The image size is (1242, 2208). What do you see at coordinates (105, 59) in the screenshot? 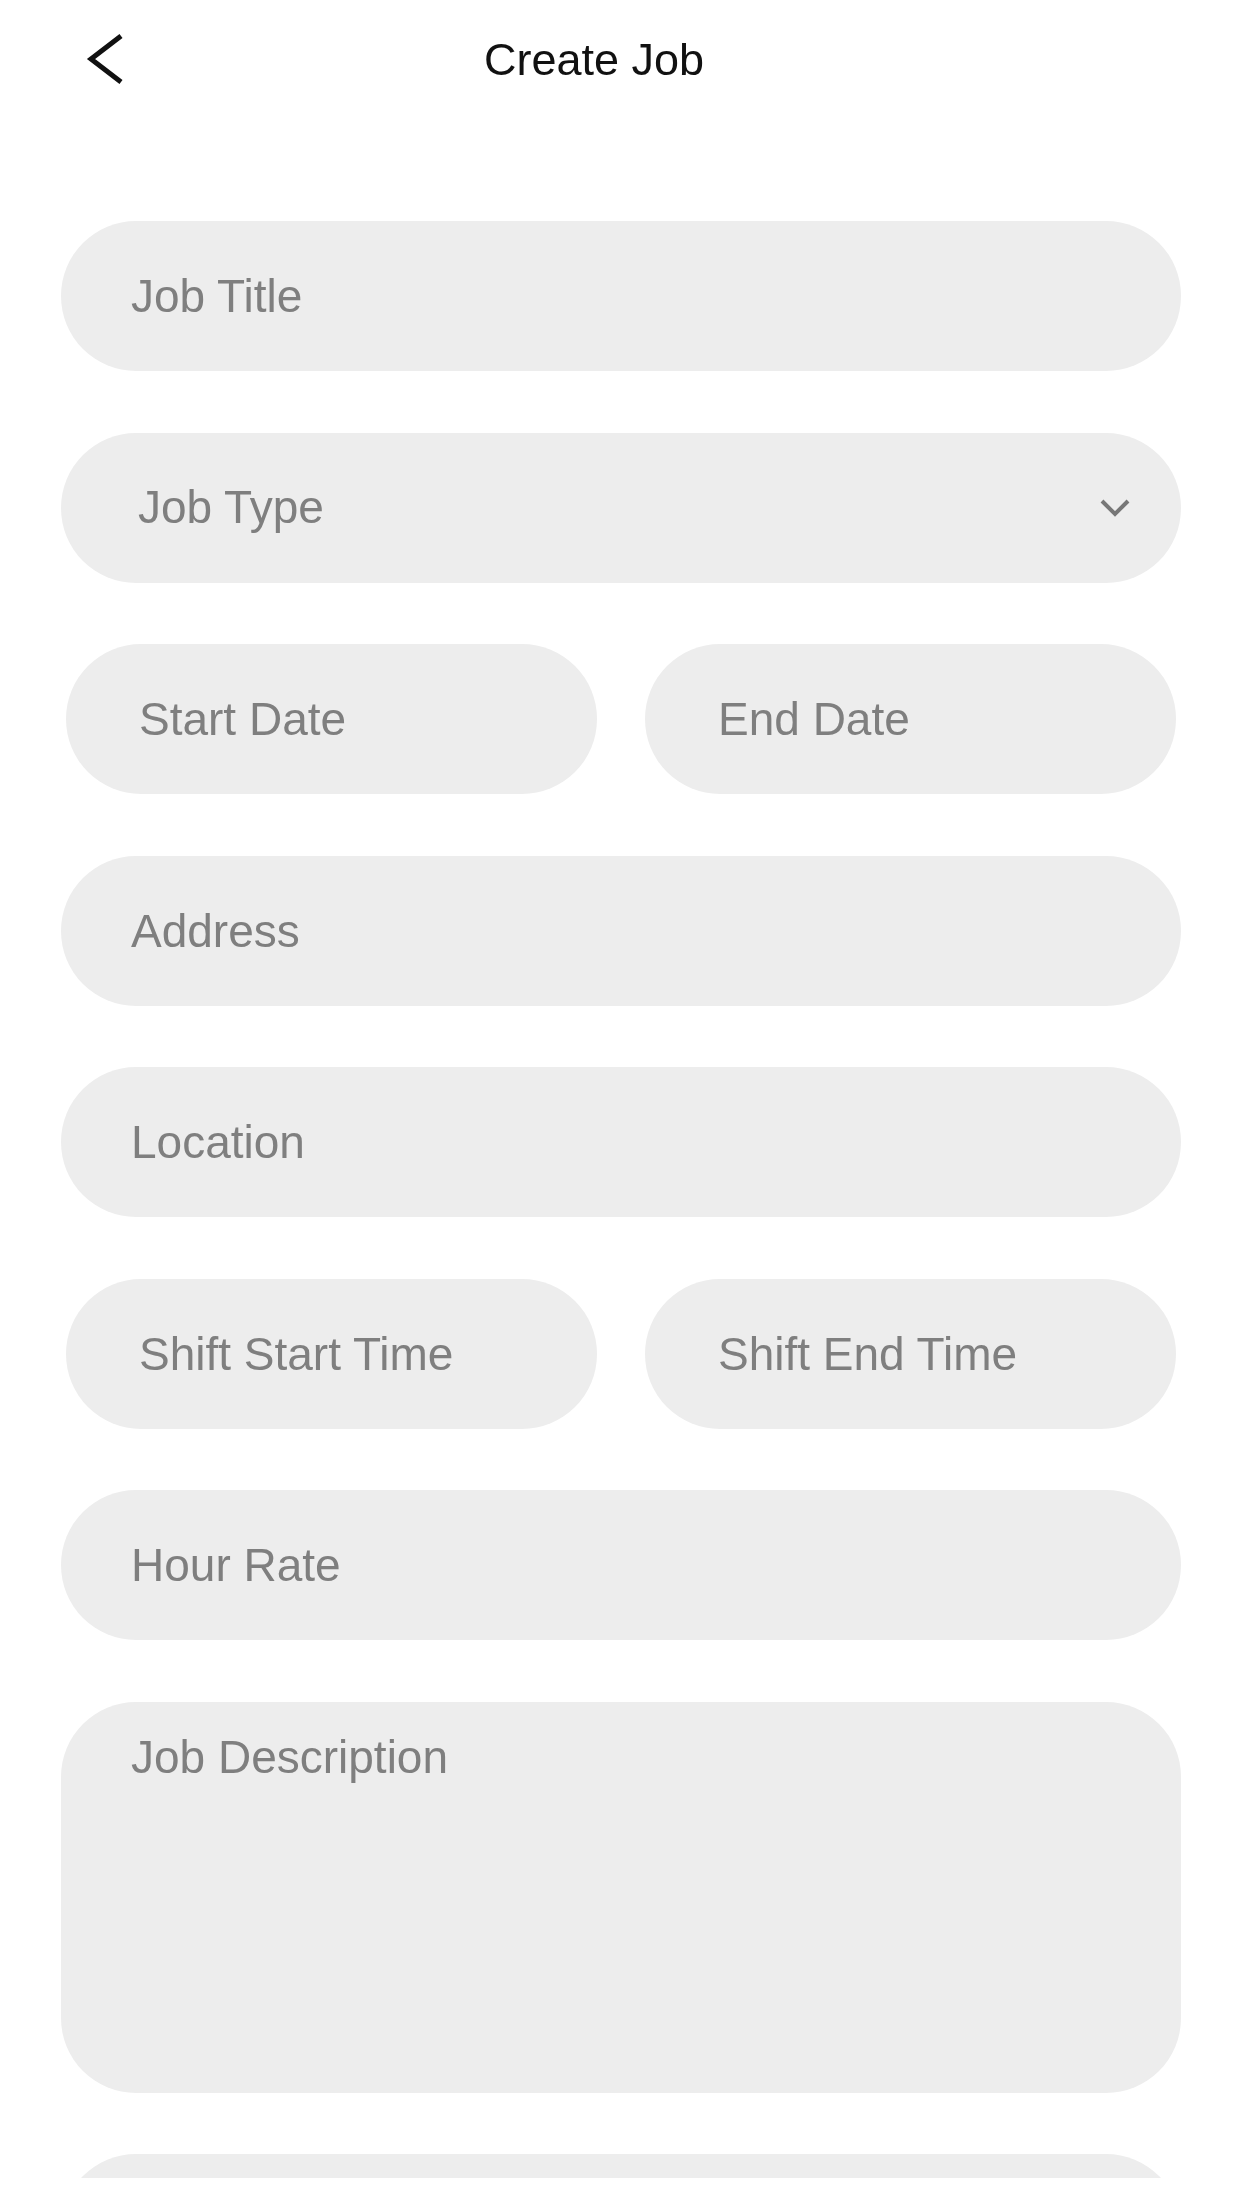
I see `back-chevron-icon` at bounding box center [105, 59].